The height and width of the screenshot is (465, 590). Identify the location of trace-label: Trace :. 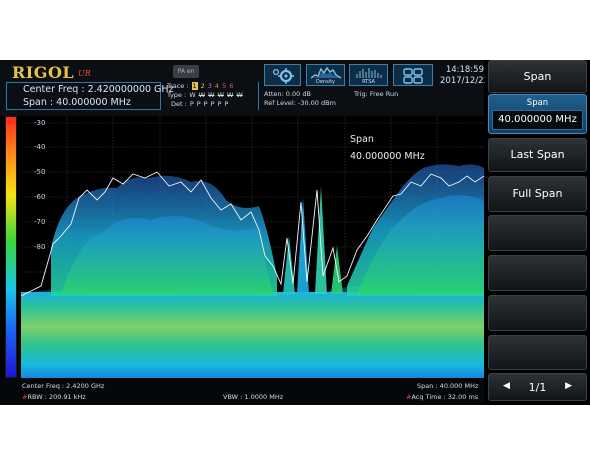
(178, 86).